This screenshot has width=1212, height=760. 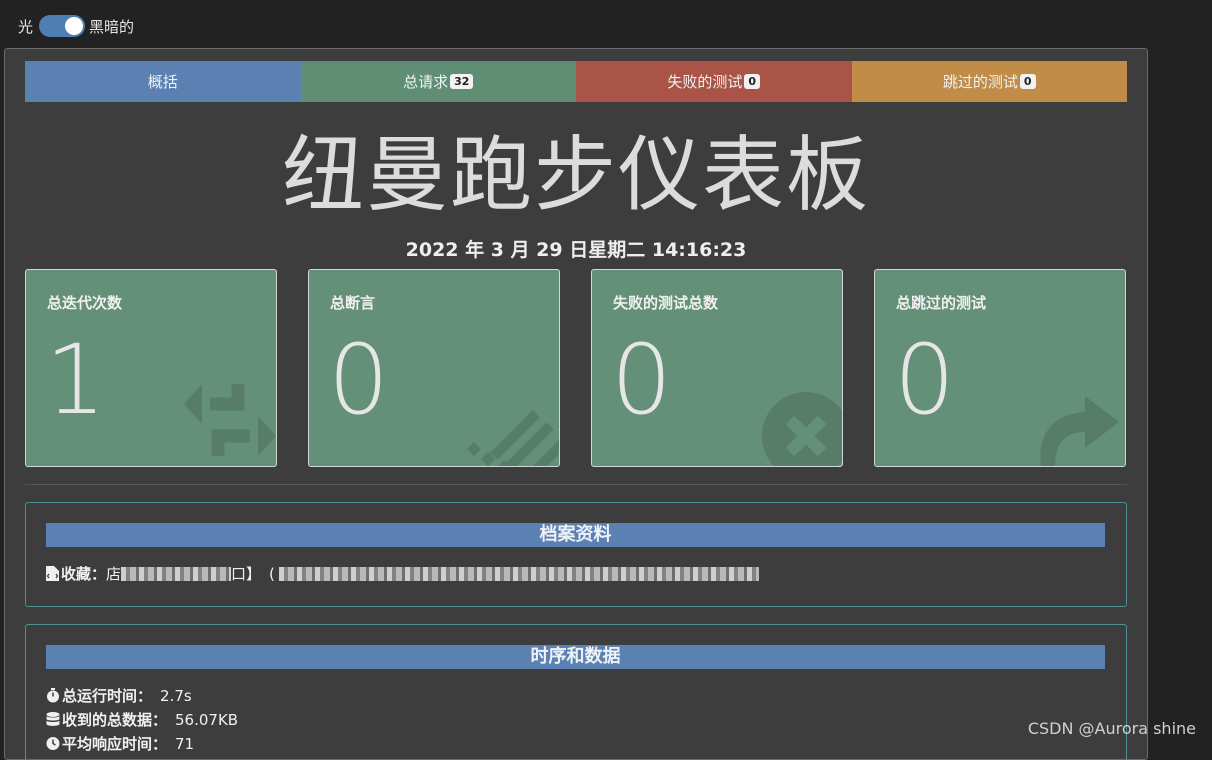 What do you see at coordinates (26, 26) in the screenshot?
I see `light-theme-label: 光` at bounding box center [26, 26].